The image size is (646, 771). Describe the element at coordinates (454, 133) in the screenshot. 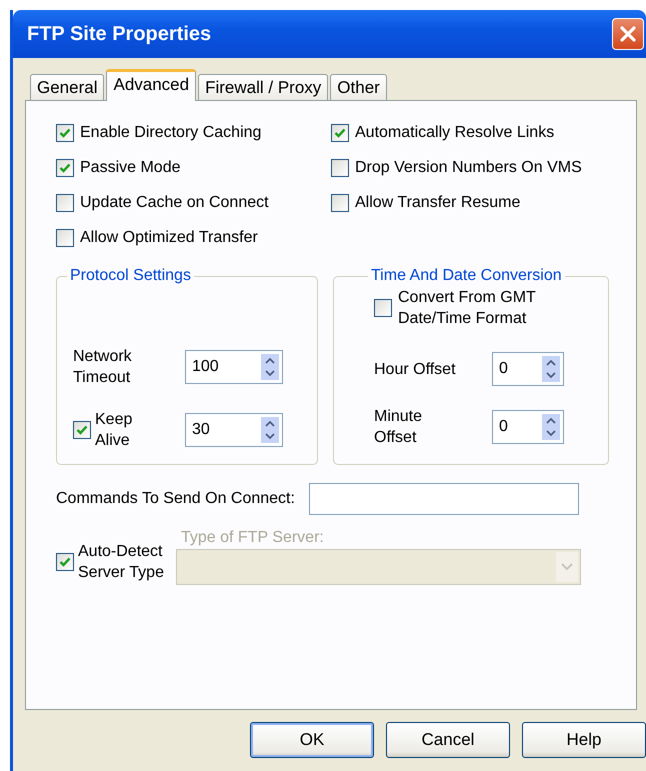

I see `checkbox-label: Automatically Resolve Links` at that location.